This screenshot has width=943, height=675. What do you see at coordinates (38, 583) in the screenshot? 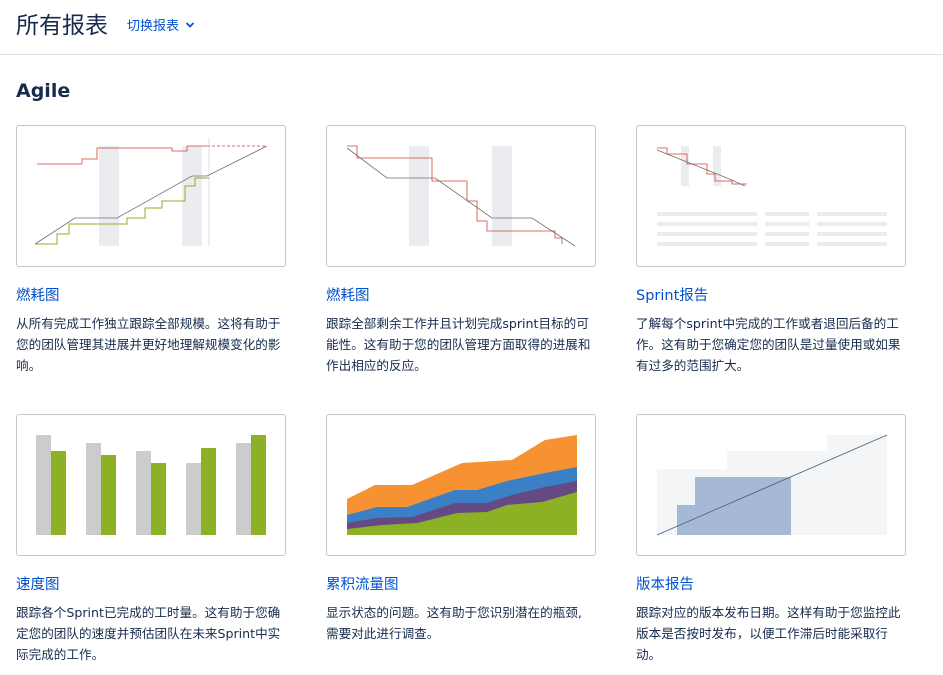
I see `report-title-velocity: 速度图` at bounding box center [38, 583].